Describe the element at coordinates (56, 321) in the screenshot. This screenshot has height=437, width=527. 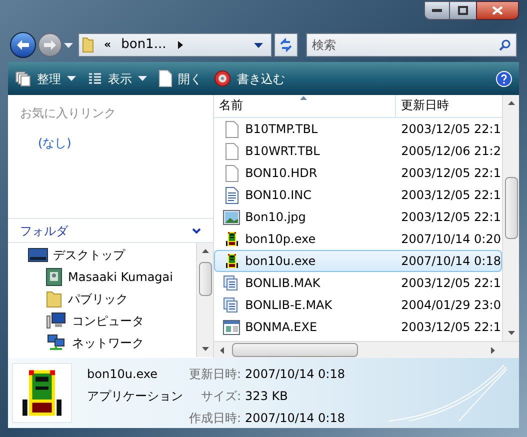
I see `computer-icon` at that location.